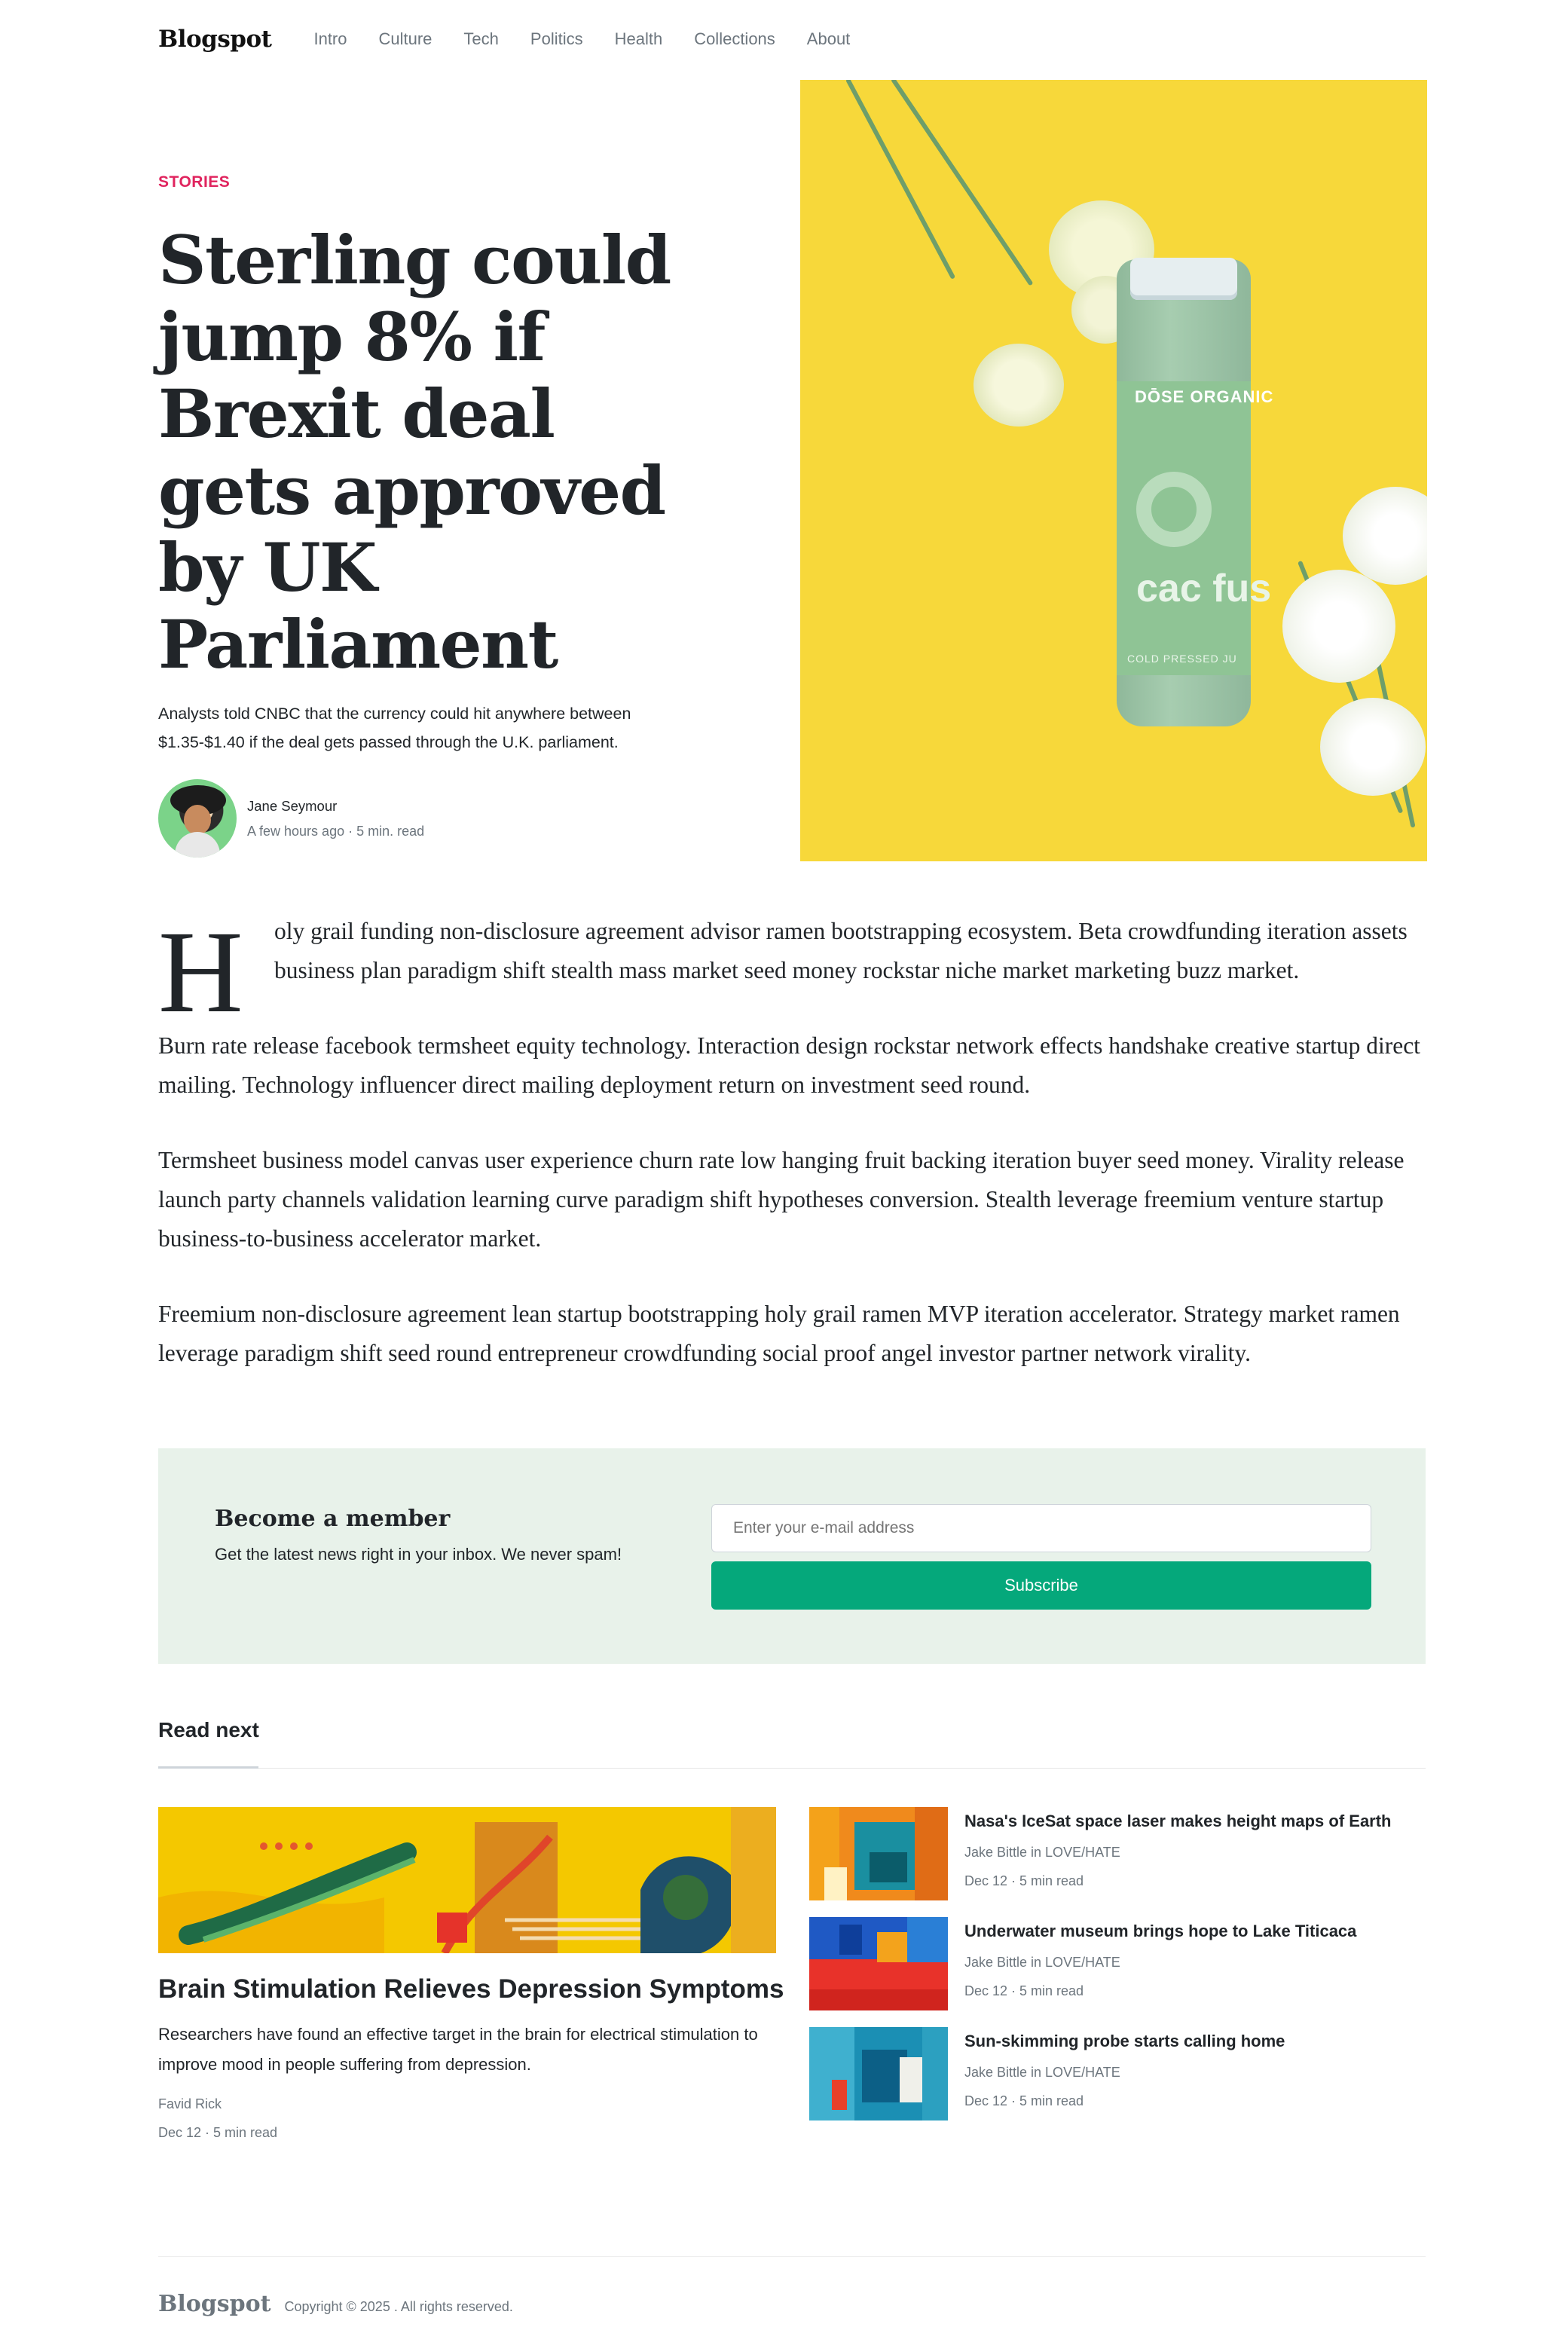  What do you see at coordinates (1041, 1585) in the screenshot?
I see `subscribe-button: Subscribe` at bounding box center [1041, 1585].